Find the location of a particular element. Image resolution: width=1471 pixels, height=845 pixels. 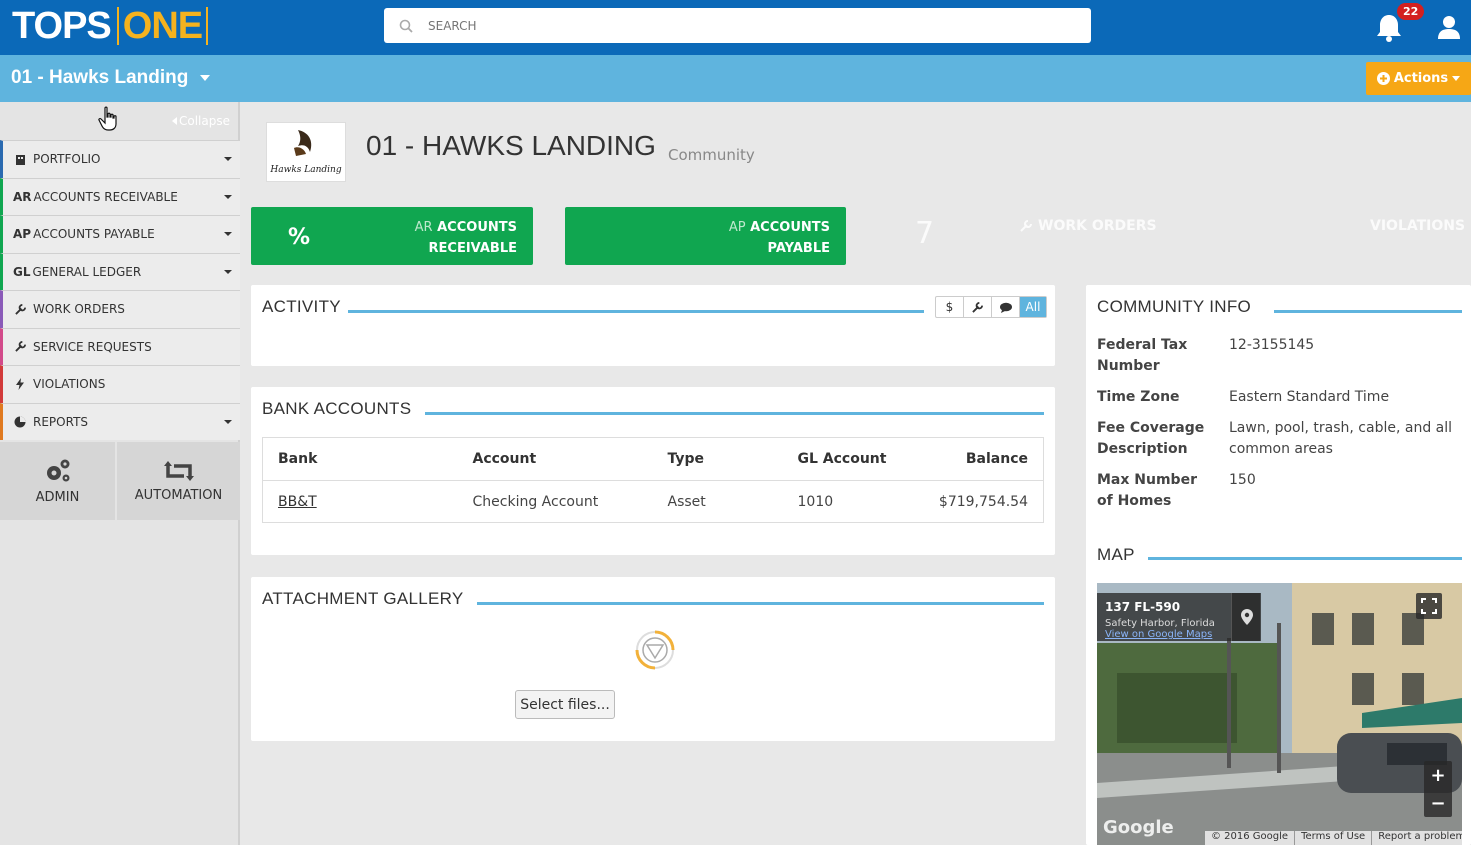

sidebar-item-prefix: GL is located at coordinates (22, 271).